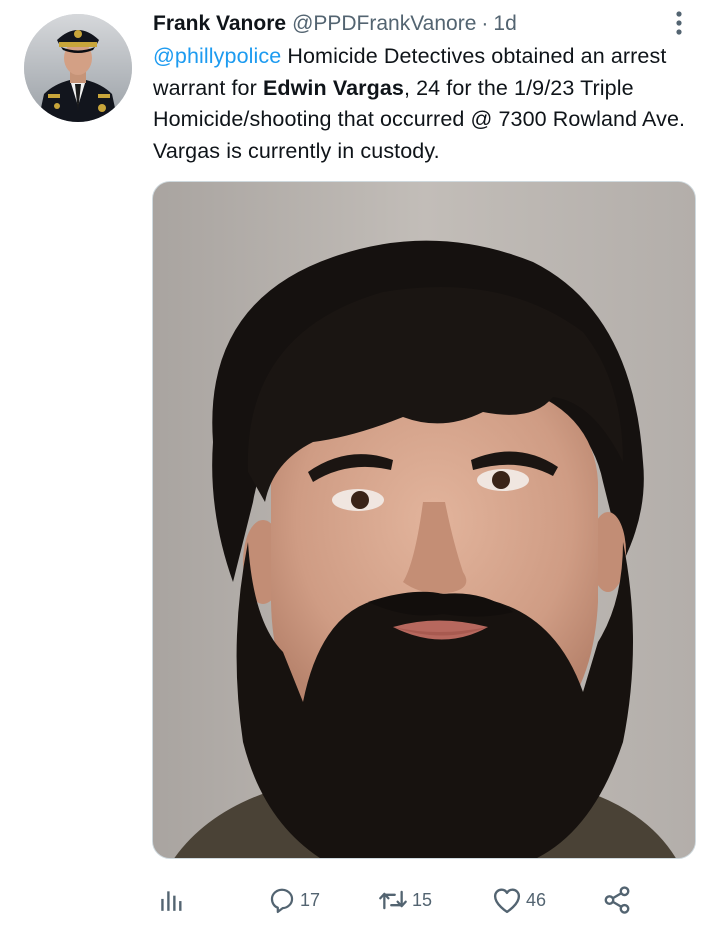  I want to click on like-count: 46, so click(536, 899).